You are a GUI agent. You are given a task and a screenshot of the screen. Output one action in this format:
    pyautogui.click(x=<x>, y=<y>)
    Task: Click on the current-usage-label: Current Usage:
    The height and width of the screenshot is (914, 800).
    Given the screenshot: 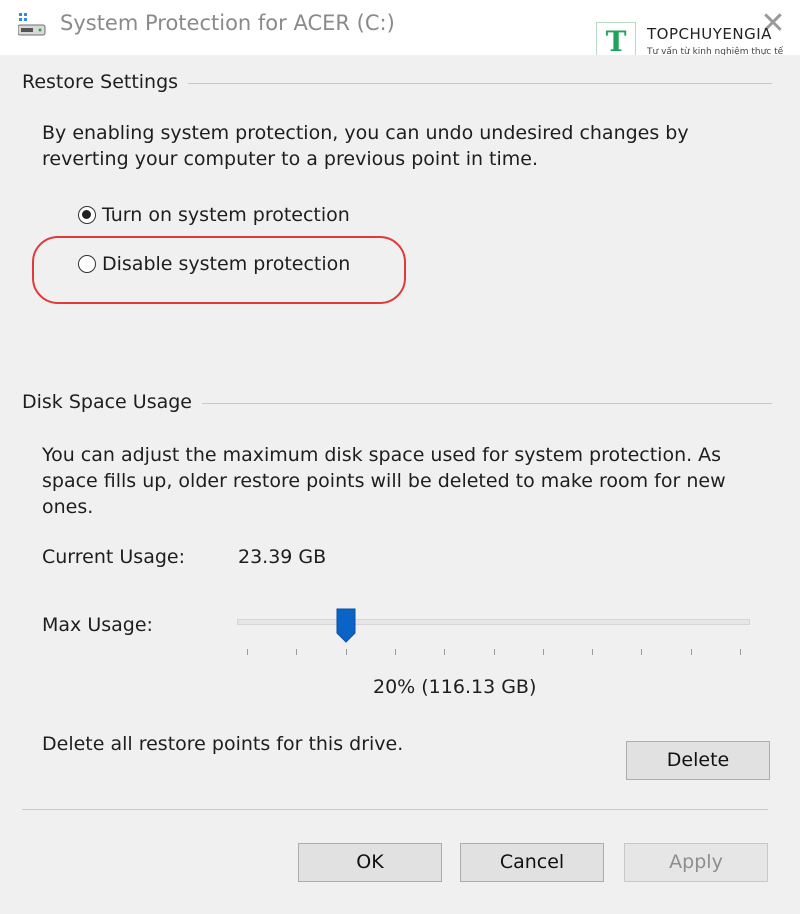 What is the action you would take?
    pyautogui.click(x=114, y=557)
    